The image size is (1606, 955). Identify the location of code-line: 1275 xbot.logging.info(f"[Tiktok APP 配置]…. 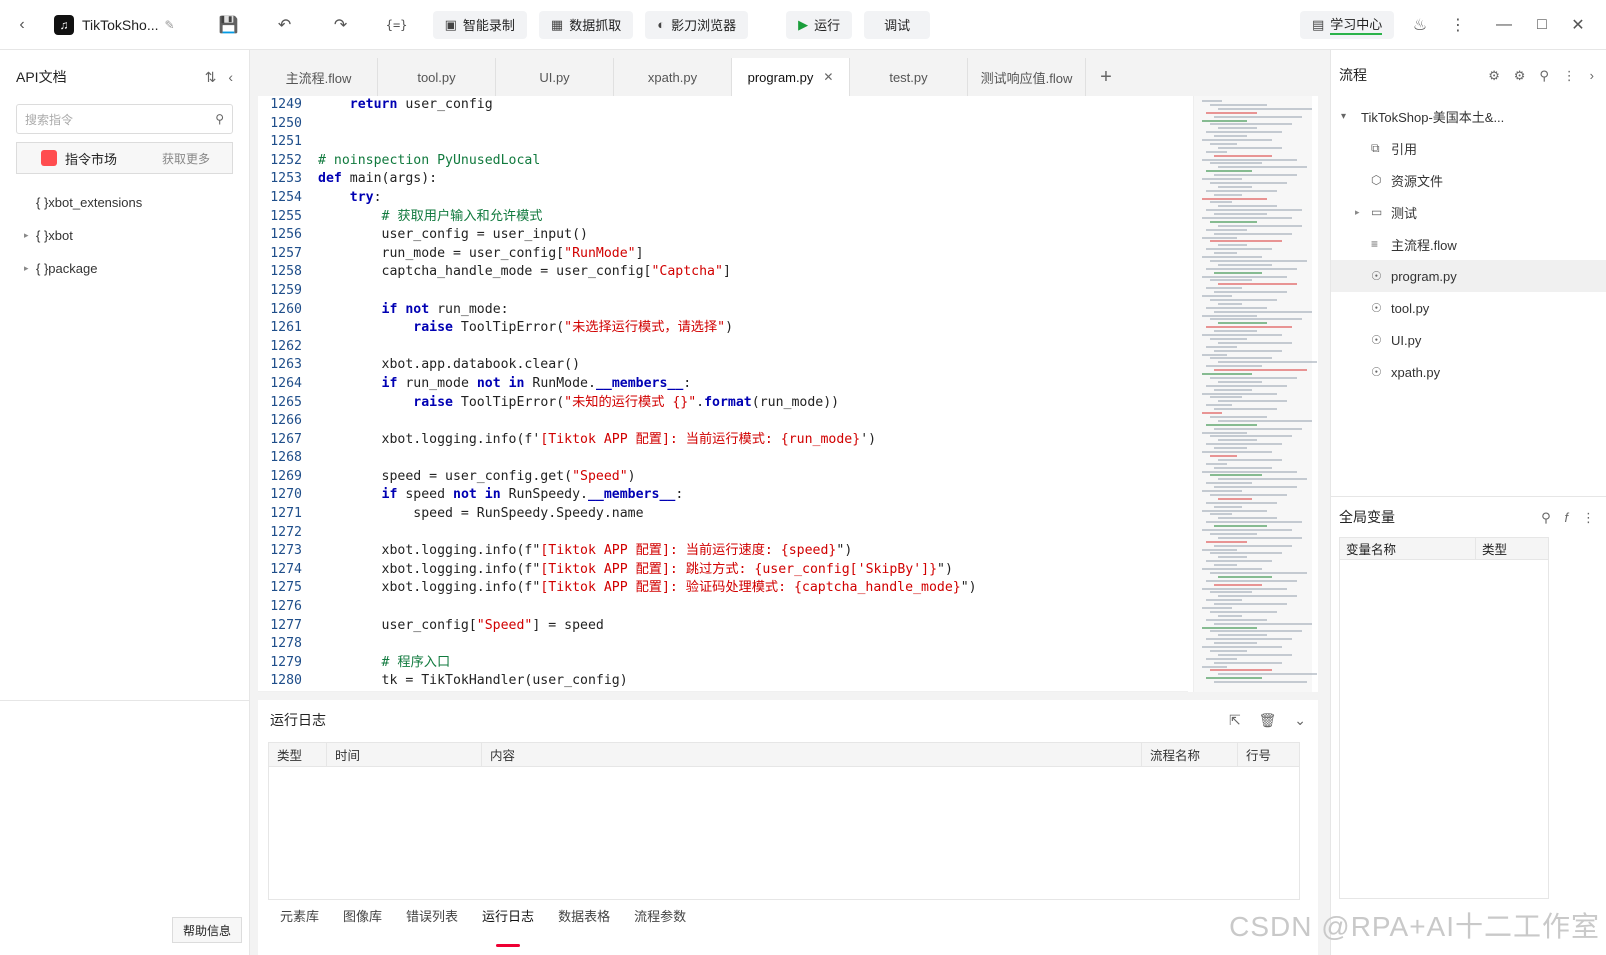
(723, 588).